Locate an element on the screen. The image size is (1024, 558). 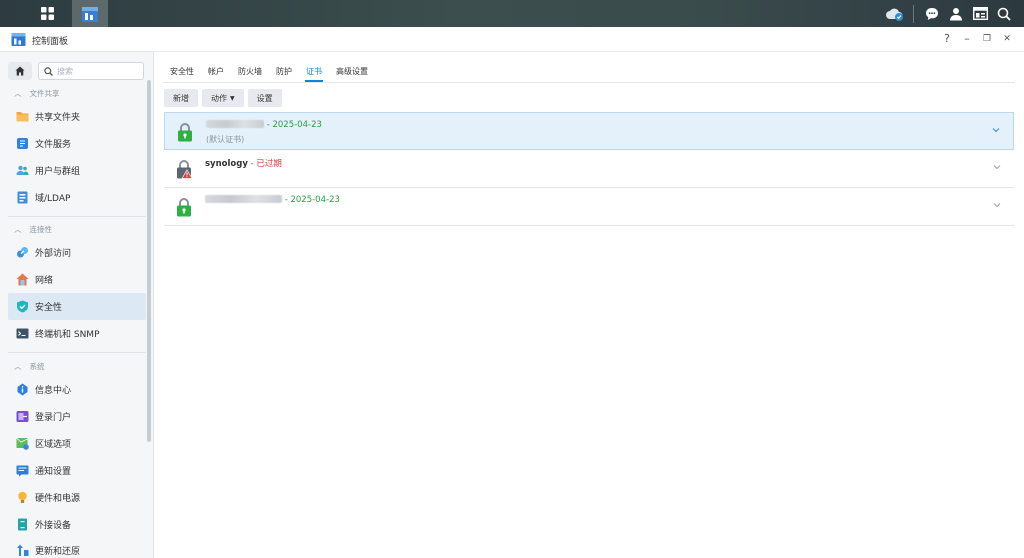
group-system: ︿ 系统 is located at coordinates (29, 366).